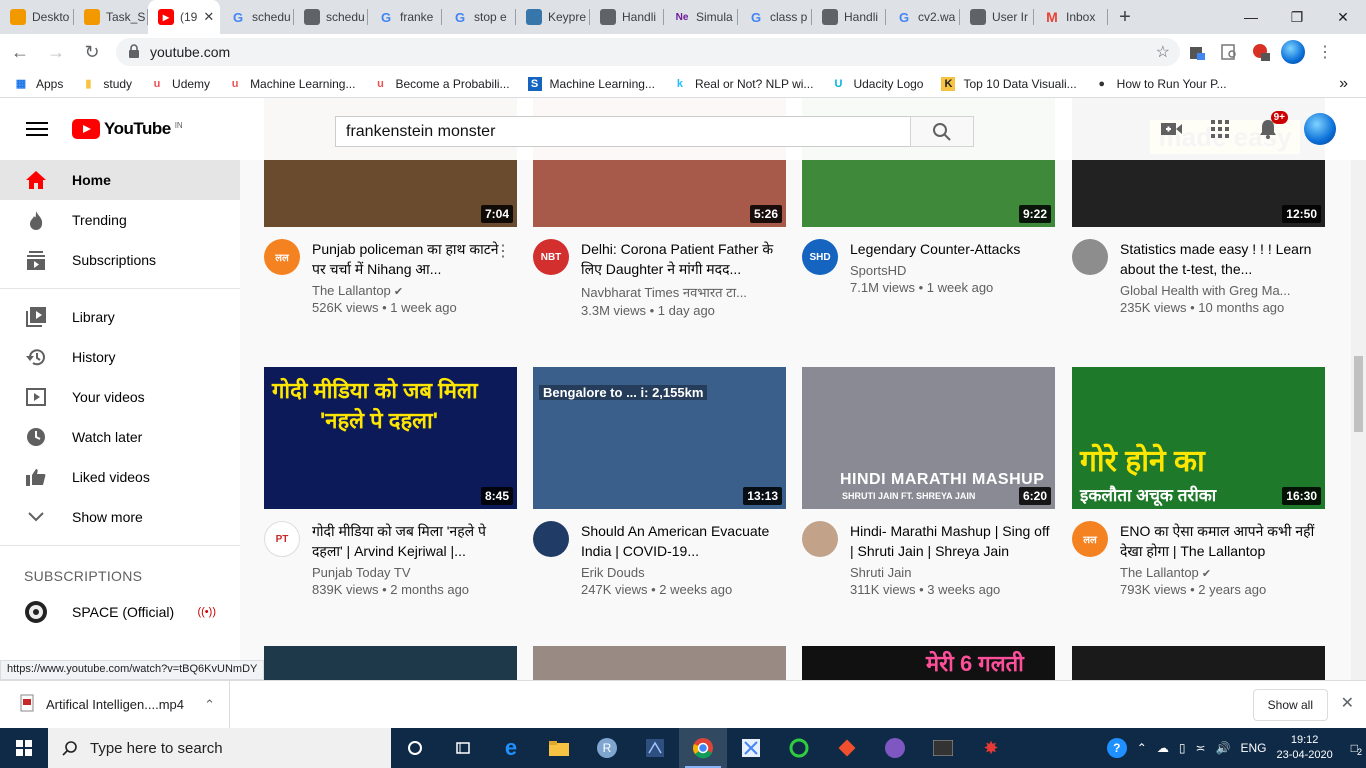 This screenshot has width=1366, height=768. I want to click on clock: 19:12 23-04-2020, so click(1304, 748).